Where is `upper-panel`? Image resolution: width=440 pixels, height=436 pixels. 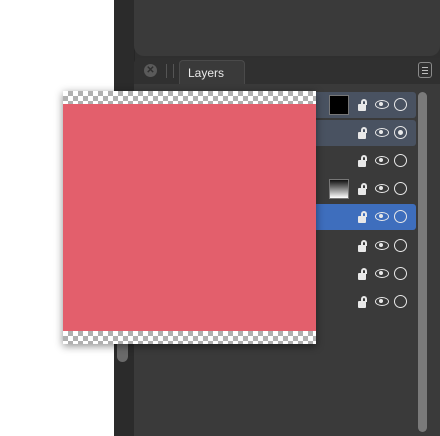 upper-panel is located at coordinates (287, 28).